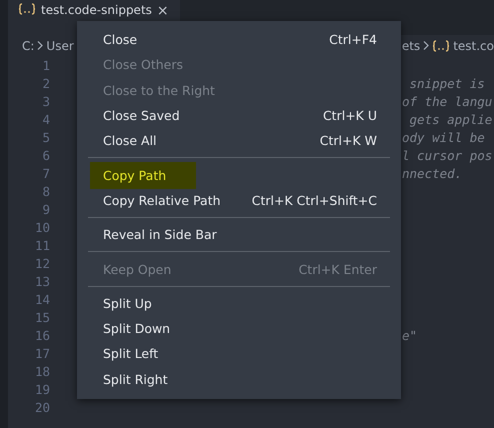 This screenshot has width=494, height=428. Describe the element at coordinates (143, 175) in the screenshot. I see `menu-item: Copy Path` at that location.